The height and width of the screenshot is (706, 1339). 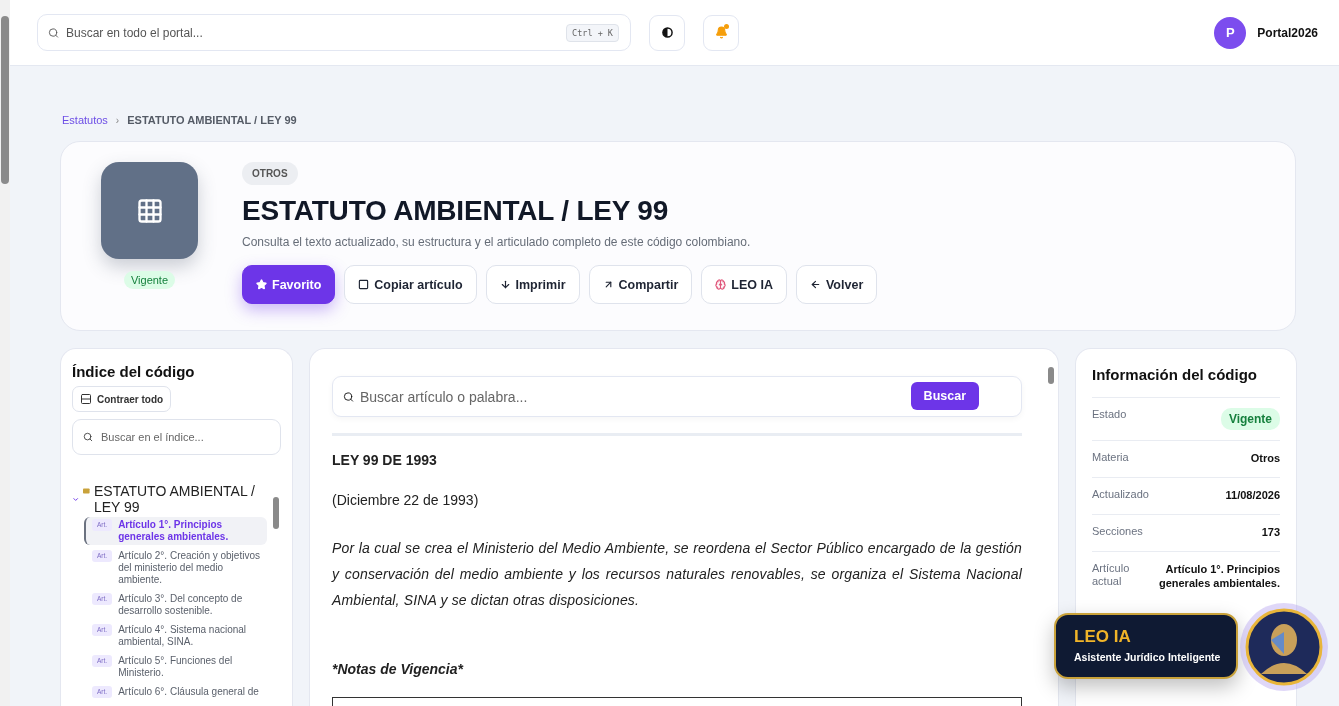 I want to click on code-title: ESTATUTO AMBIENTAL / LEY 99, so click(x=456, y=211).